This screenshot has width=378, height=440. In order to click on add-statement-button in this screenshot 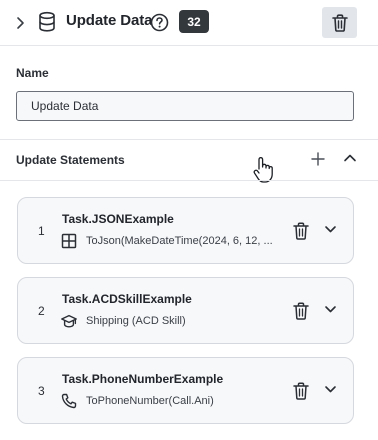, I will do `click(318, 159)`.